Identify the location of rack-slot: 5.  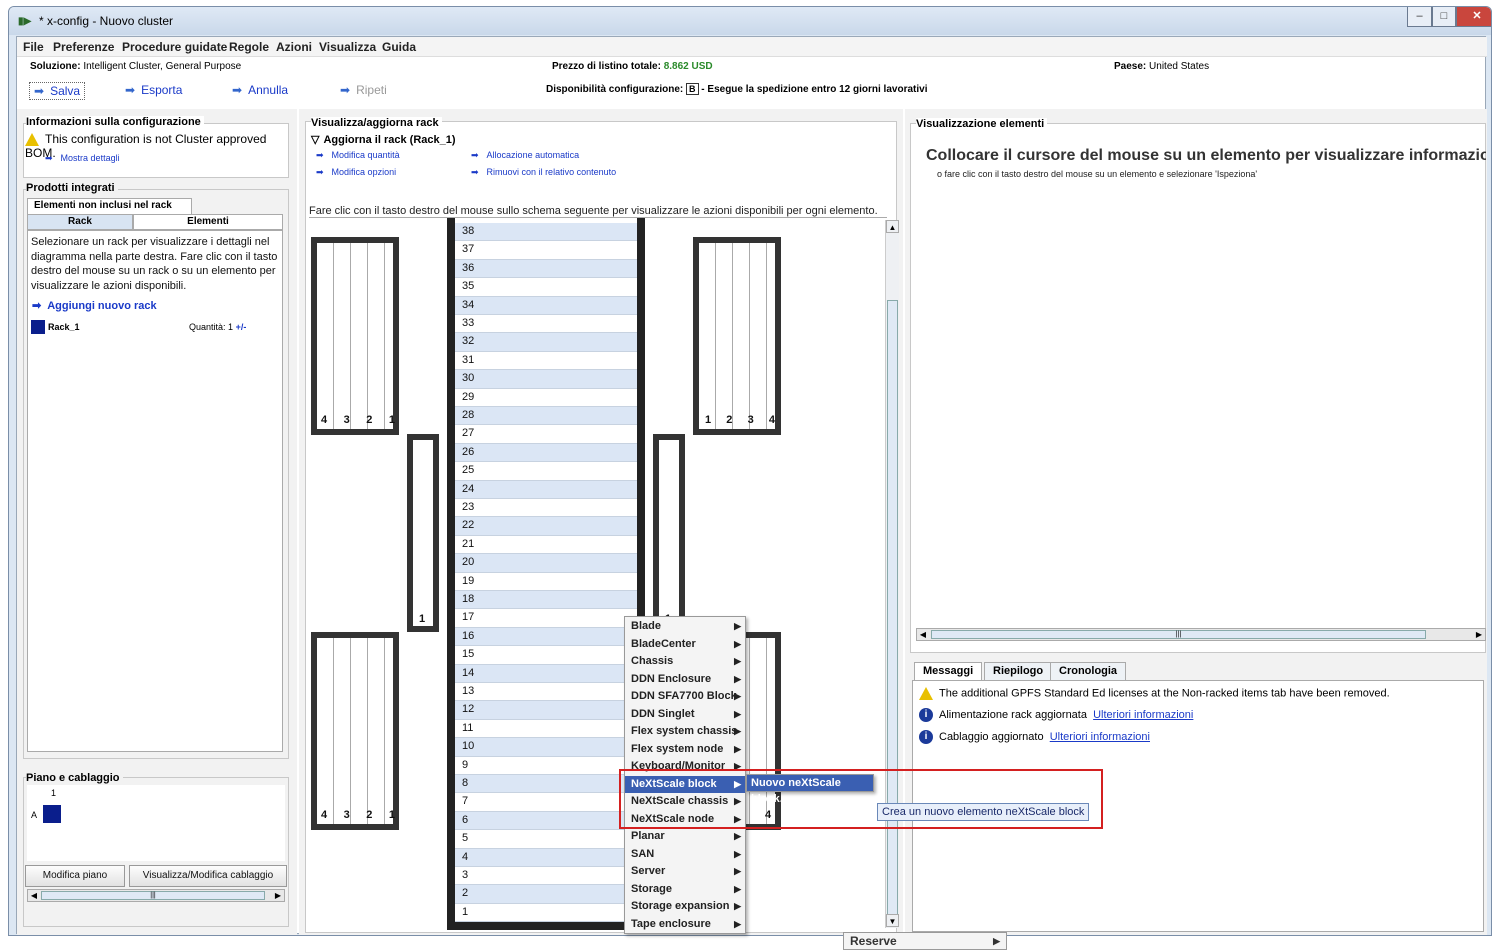
(546, 839).